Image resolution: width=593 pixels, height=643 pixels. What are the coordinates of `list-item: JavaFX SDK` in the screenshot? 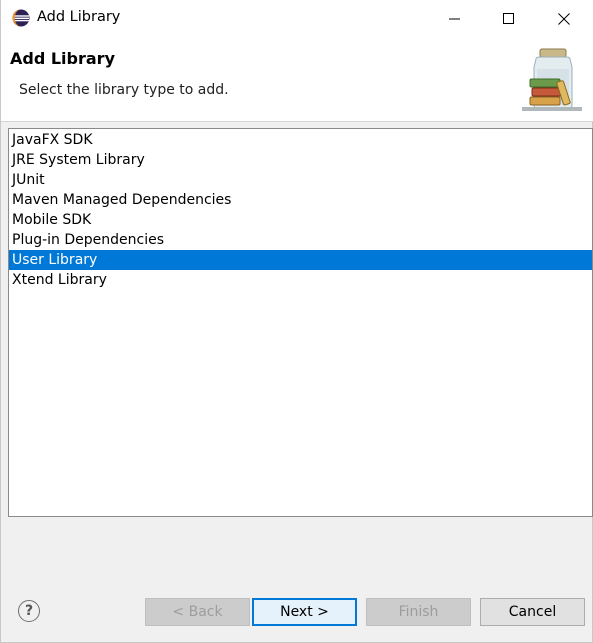 It's located at (300, 140).